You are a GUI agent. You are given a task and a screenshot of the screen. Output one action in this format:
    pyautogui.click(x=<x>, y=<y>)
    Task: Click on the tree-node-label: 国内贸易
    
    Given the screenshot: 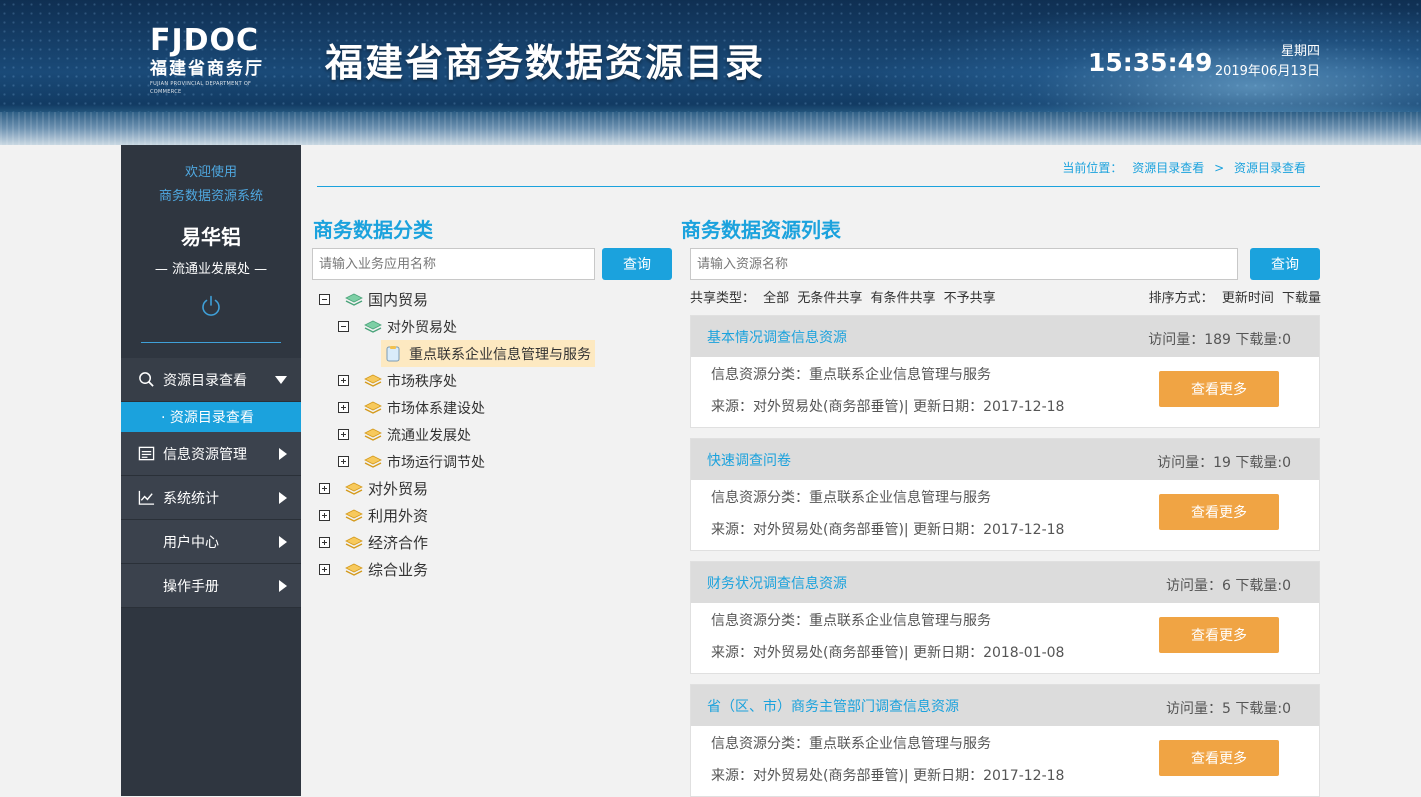 What is the action you would take?
    pyautogui.click(x=398, y=300)
    